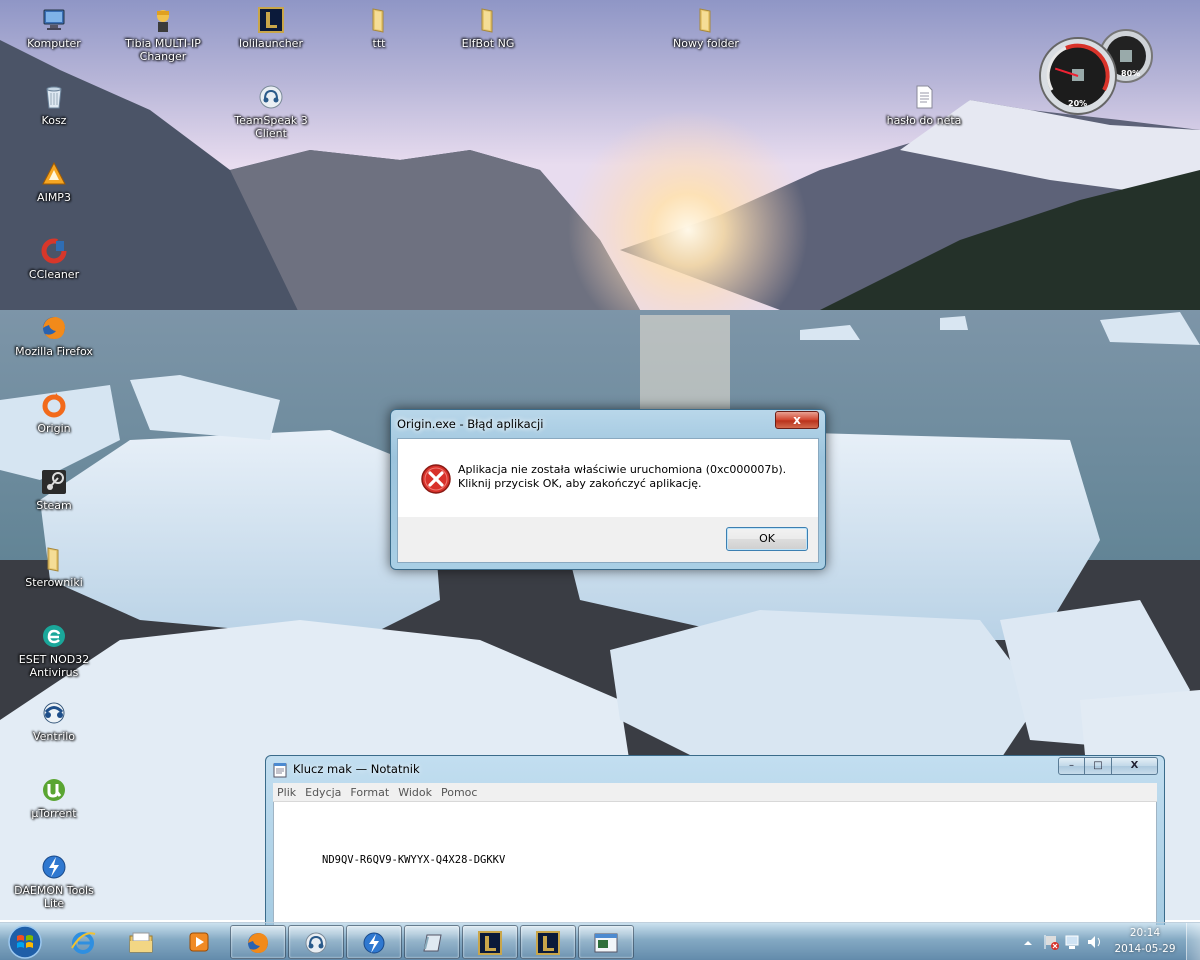 The height and width of the screenshot is (960, 1200). I want to click on origin-icon, so click(54, 405).